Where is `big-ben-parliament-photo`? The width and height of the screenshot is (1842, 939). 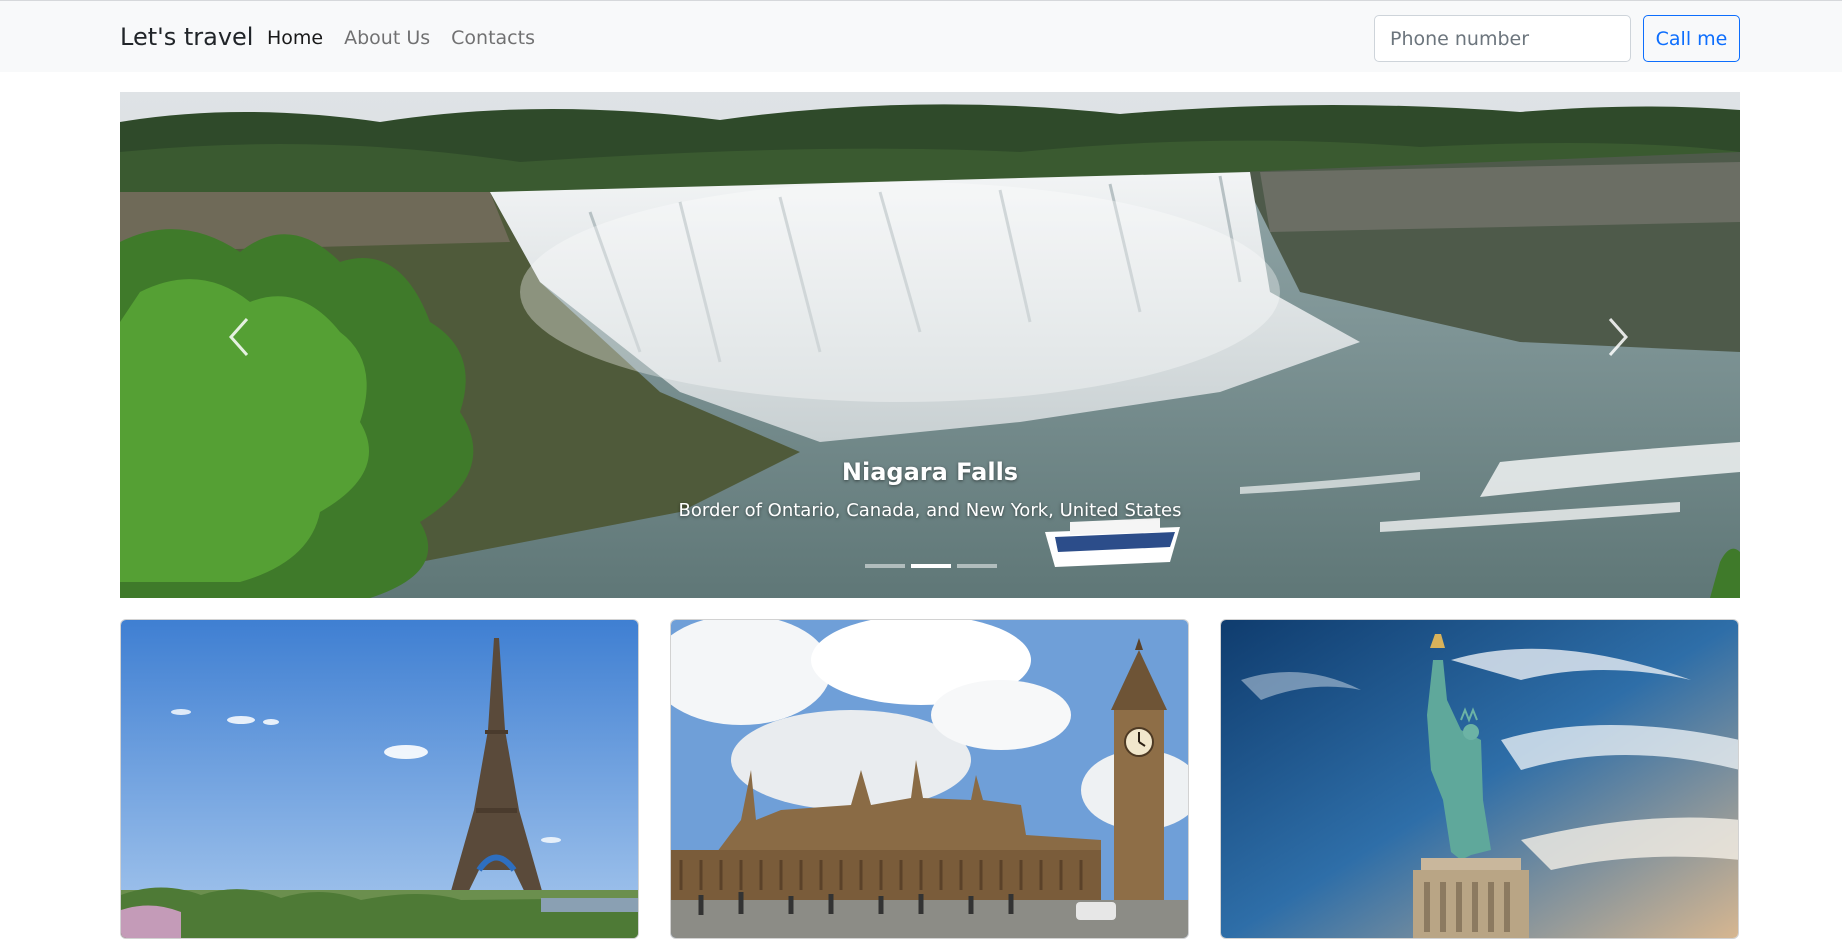
big-ben-parliament-photo is located at coordinates (929, 779).